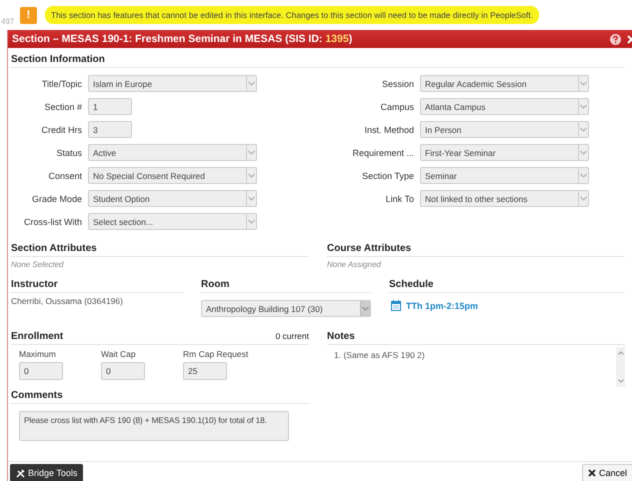 This screenshot has width=632, height=481. What do you see at coordinates (615, 39) in the screenshot?
I see `help-icon` at bounding box center [615, 39].